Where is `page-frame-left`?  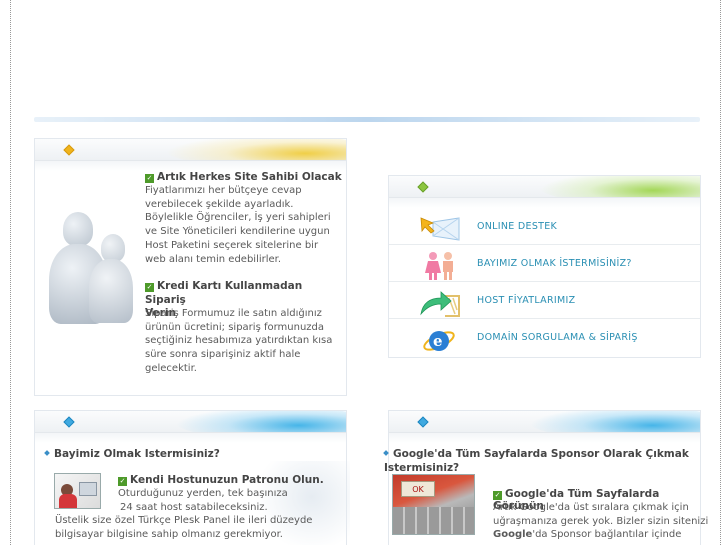 page-frame-left is located at coordinates (10, 272).